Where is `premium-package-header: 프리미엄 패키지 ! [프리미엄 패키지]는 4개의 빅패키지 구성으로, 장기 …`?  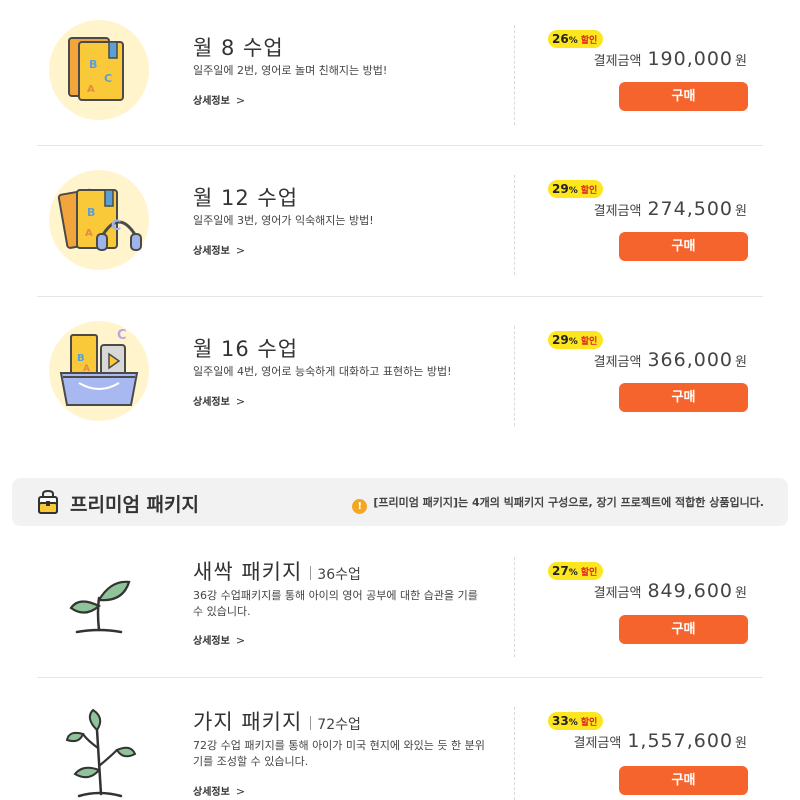
premium-package-header: 프리미엄 패키지 ! [프리미엄 패키지]는 4개의 빅패키지 구성으로, 장기 … is located at coordinates (400, 502).